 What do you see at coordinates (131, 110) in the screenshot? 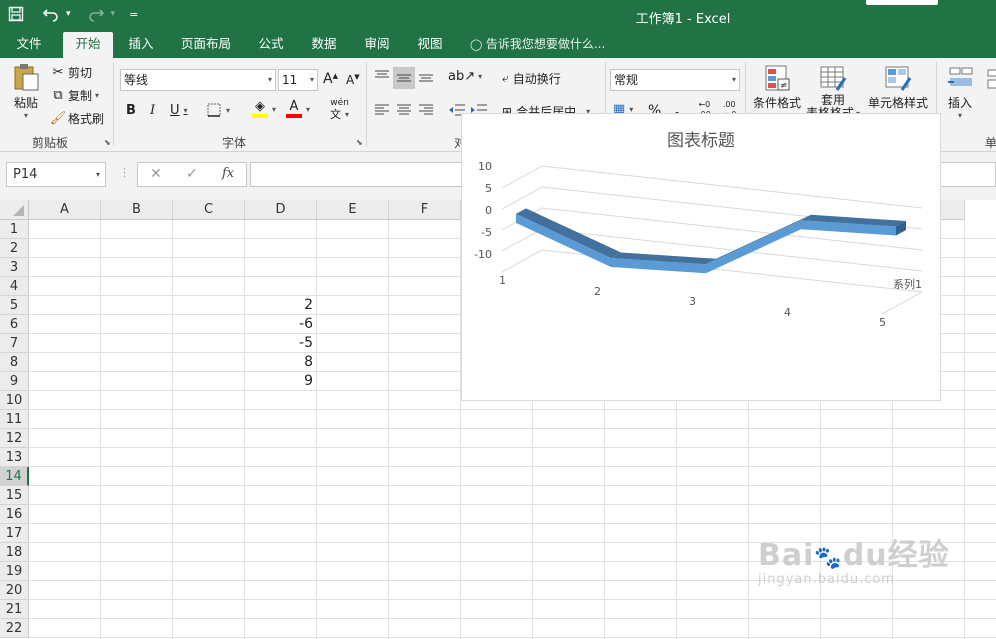
I see `bold-button: B` at bounding box center [131, 110].